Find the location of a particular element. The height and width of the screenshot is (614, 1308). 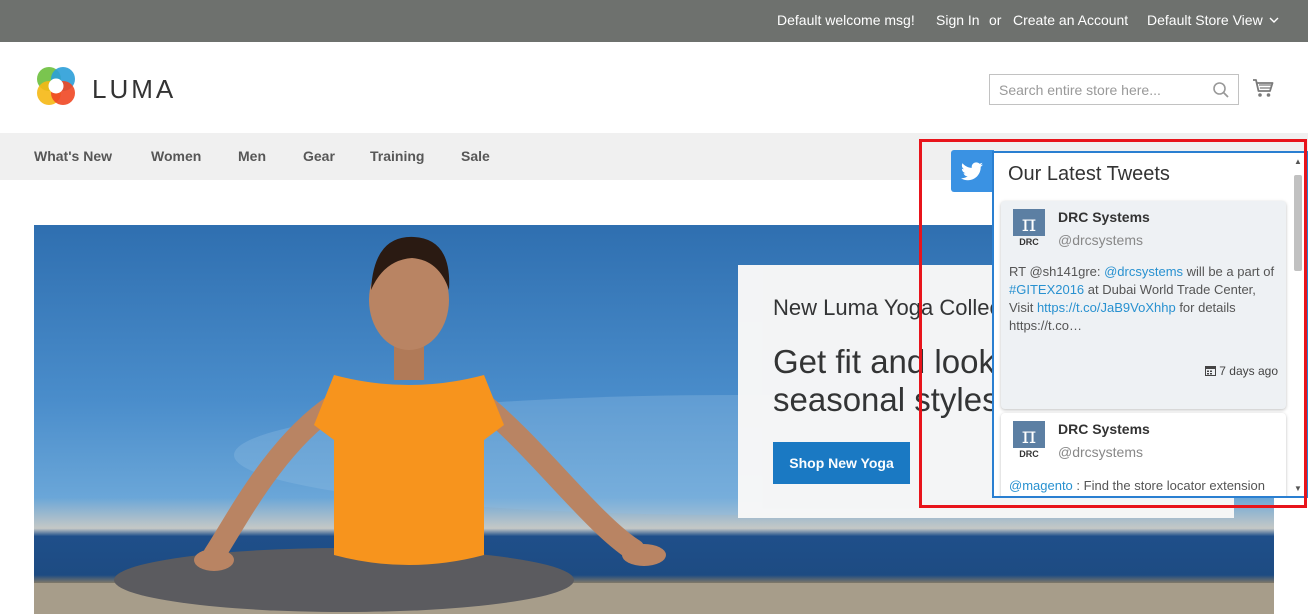

tweet-feed-scrollbar: ▲ ▼ is located at coordinates (1298, 325).